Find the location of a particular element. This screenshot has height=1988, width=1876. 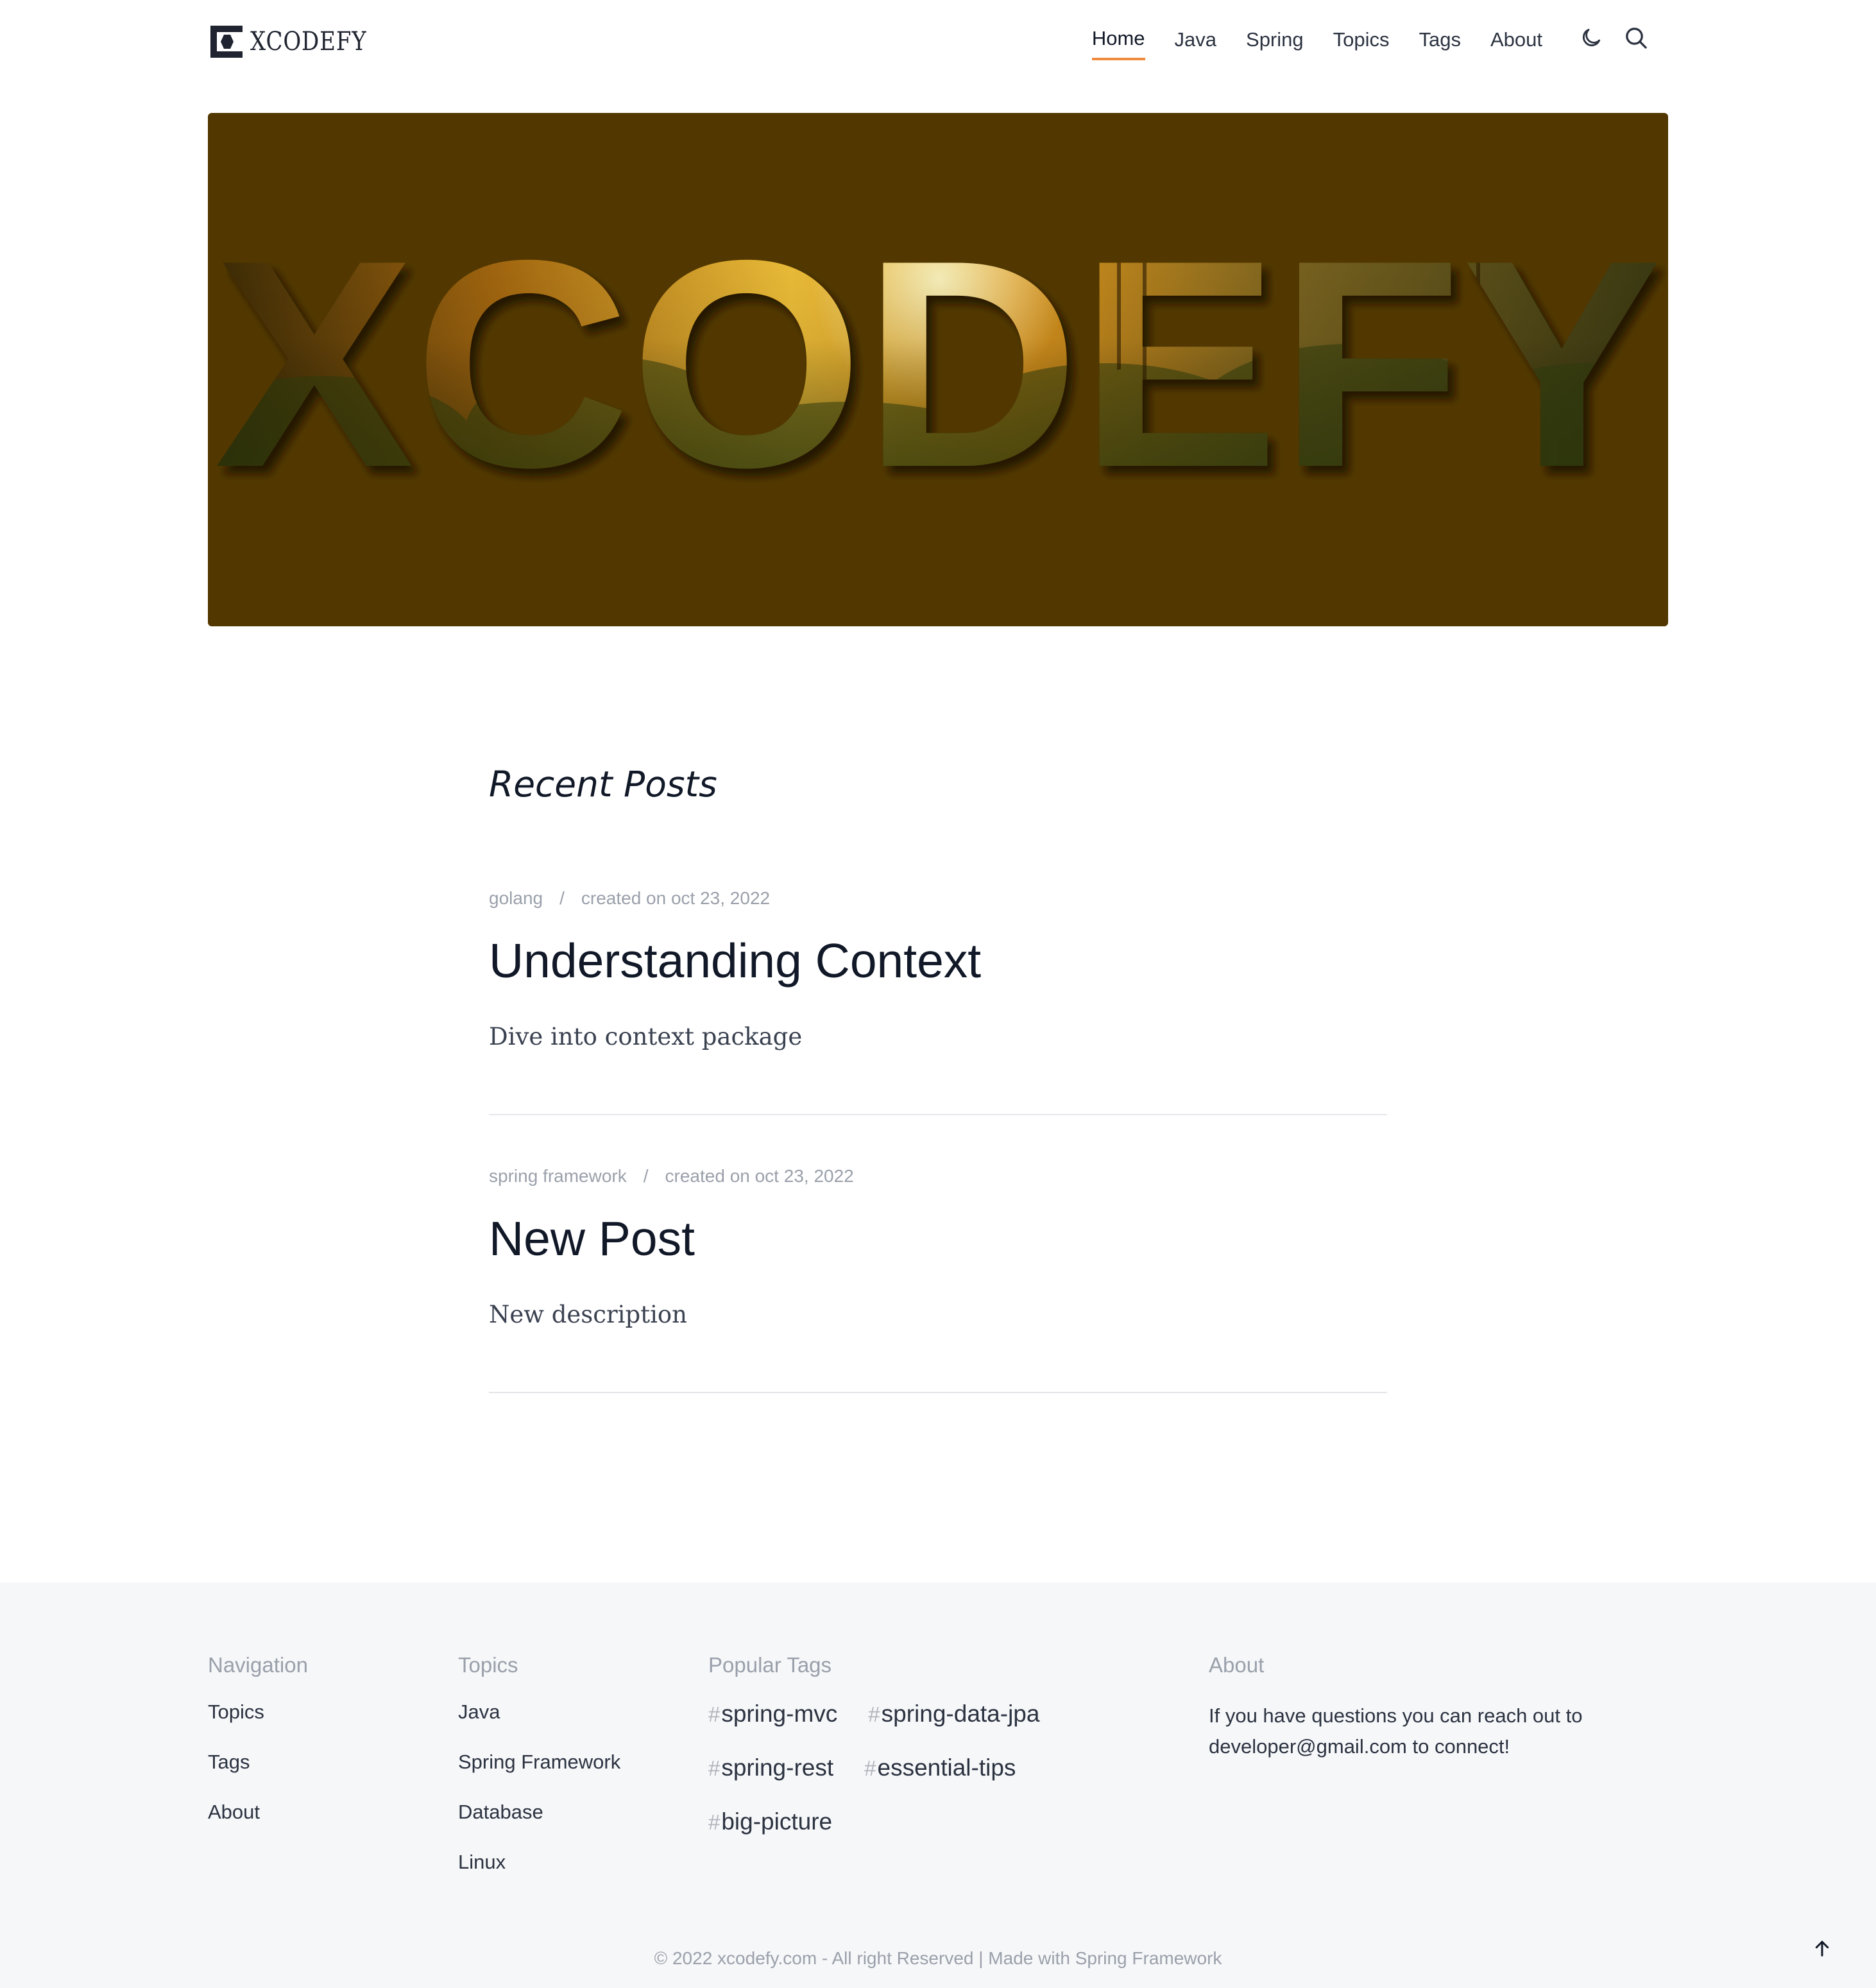

footer-topic-database: Database is located at coordinates (539, 1812).